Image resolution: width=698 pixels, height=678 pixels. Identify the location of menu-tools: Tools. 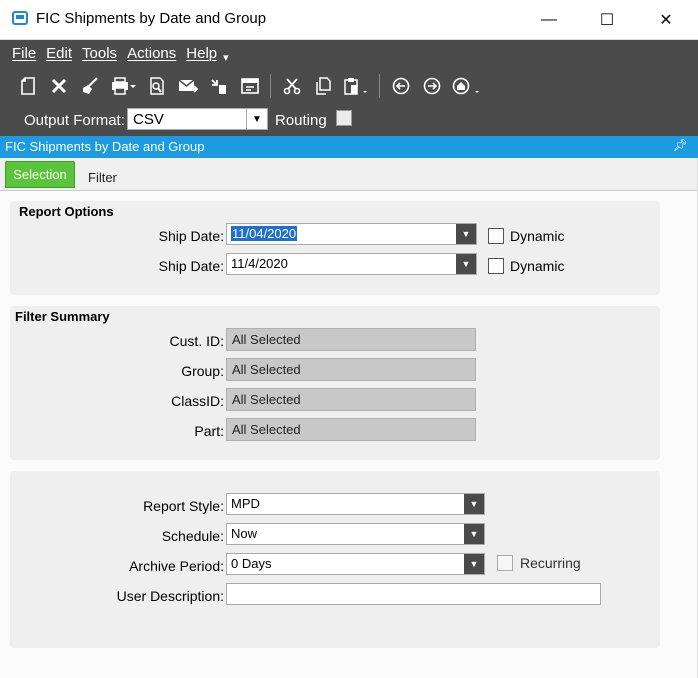
(99, 54).